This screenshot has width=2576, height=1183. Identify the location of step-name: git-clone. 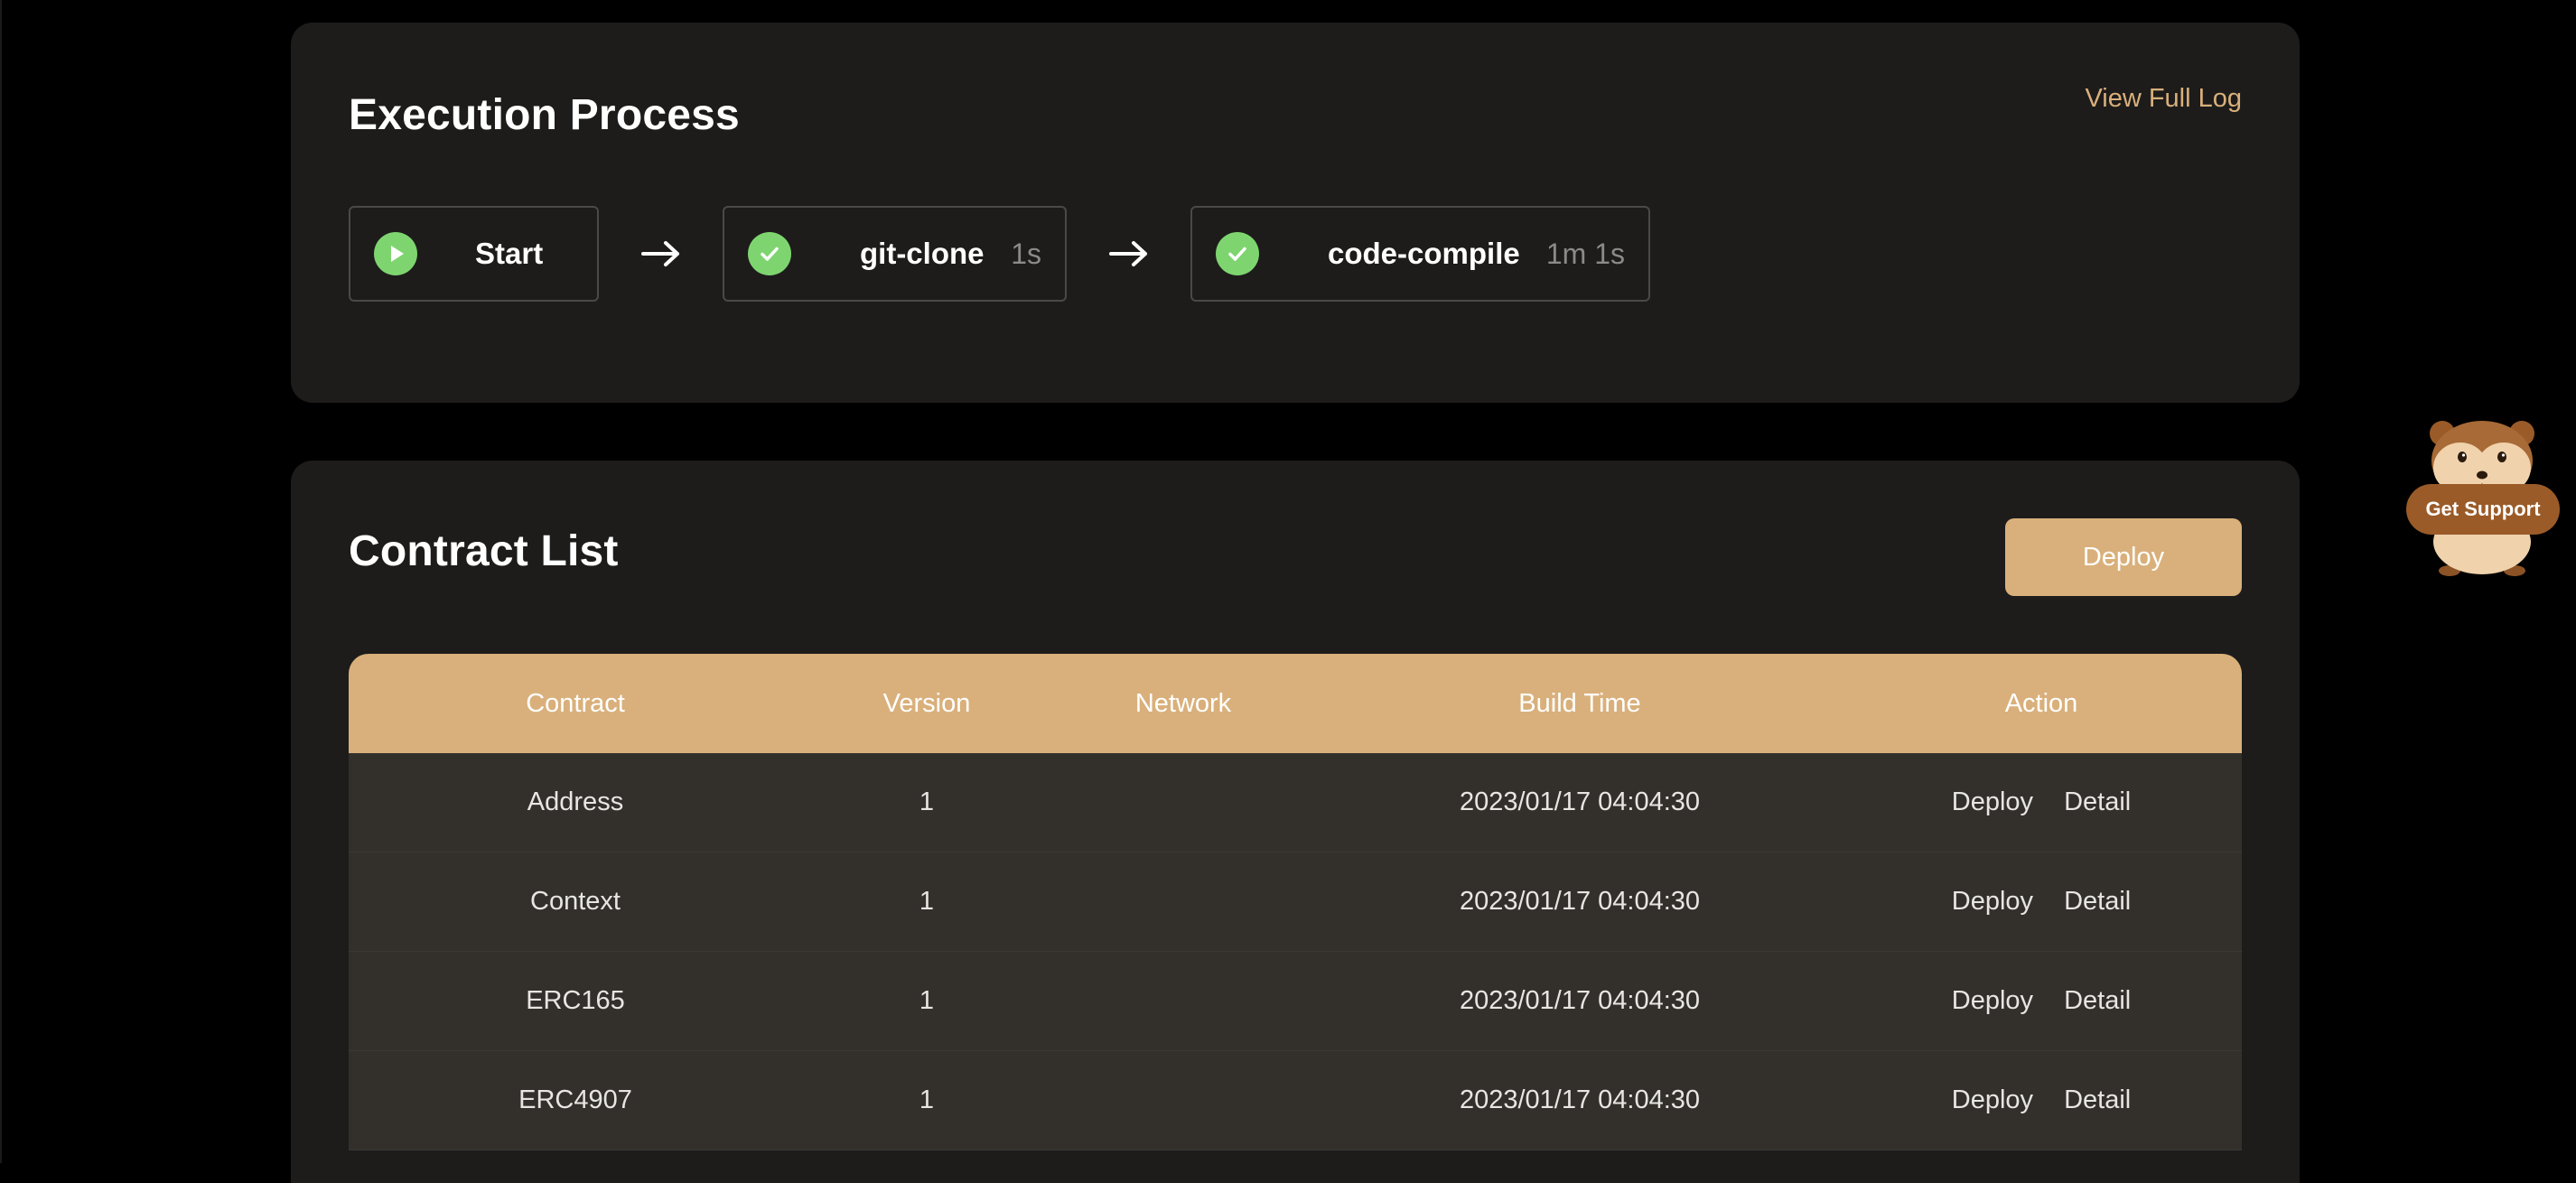
(922, 254).